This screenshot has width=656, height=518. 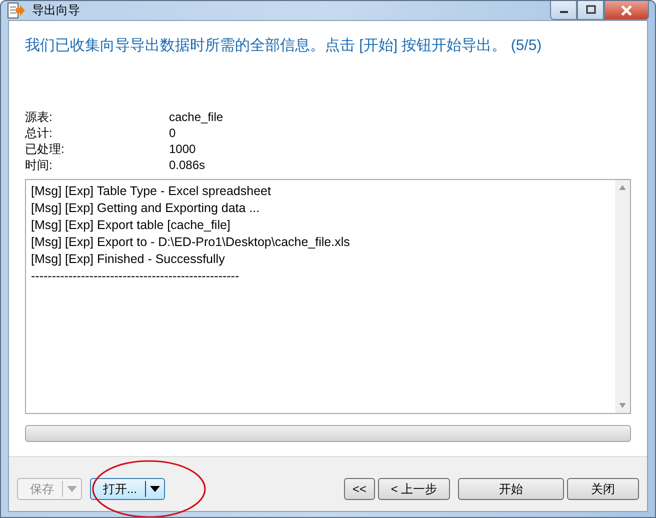 I want to click on dropdown-caret-icon, so click(x=155, y=489).